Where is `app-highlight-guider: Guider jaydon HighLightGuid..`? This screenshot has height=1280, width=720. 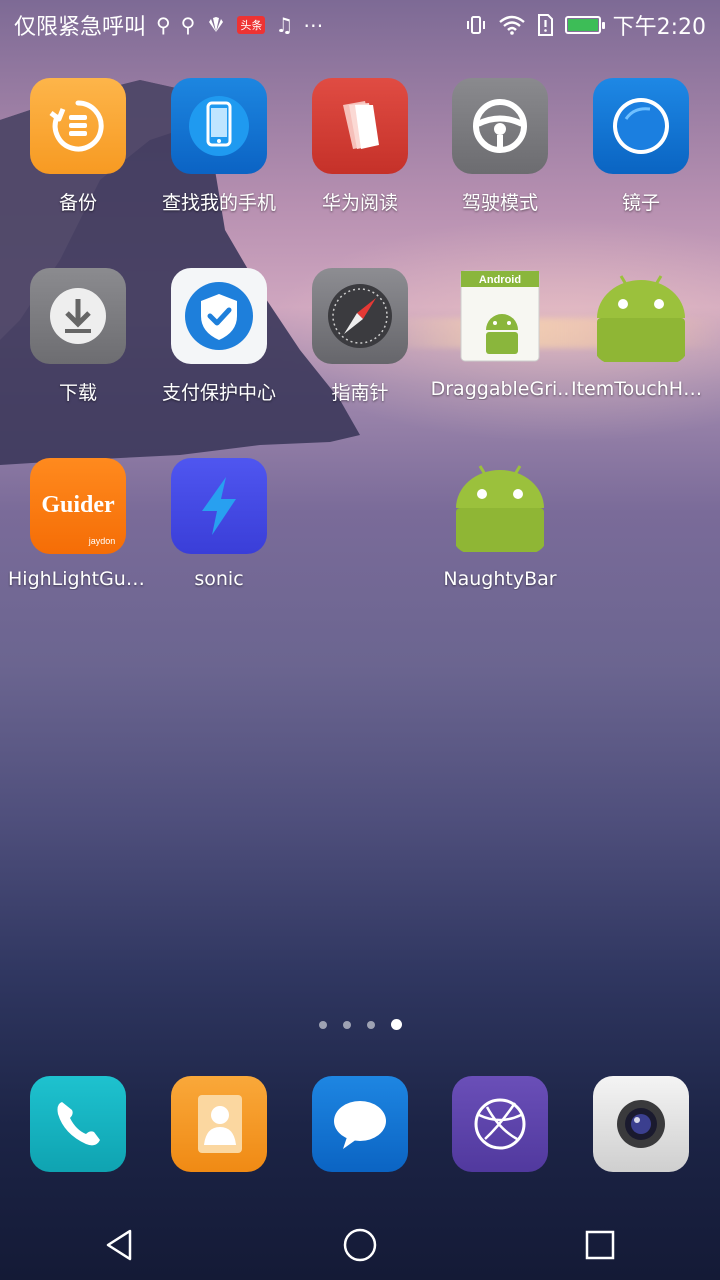 app-highlight-guider: Guider jaydon HighLightGuid.. is located at coordinates (78, 524).